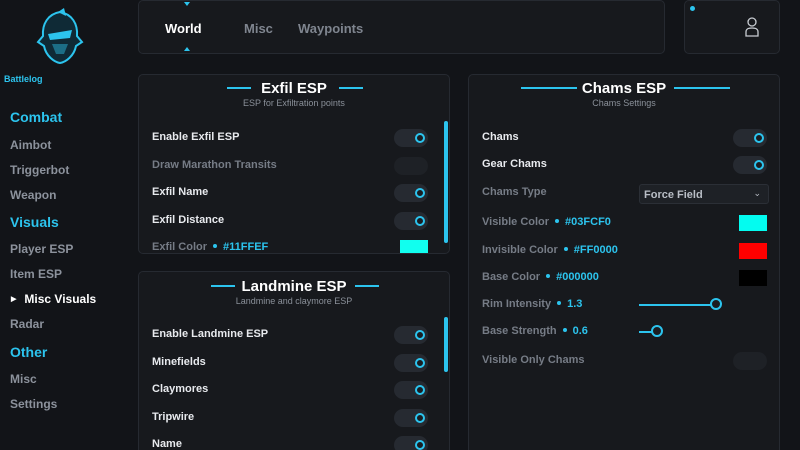  Describe the element at coordinates (753, 278) in the screenshot. I see `base-color-swatch` at that location.